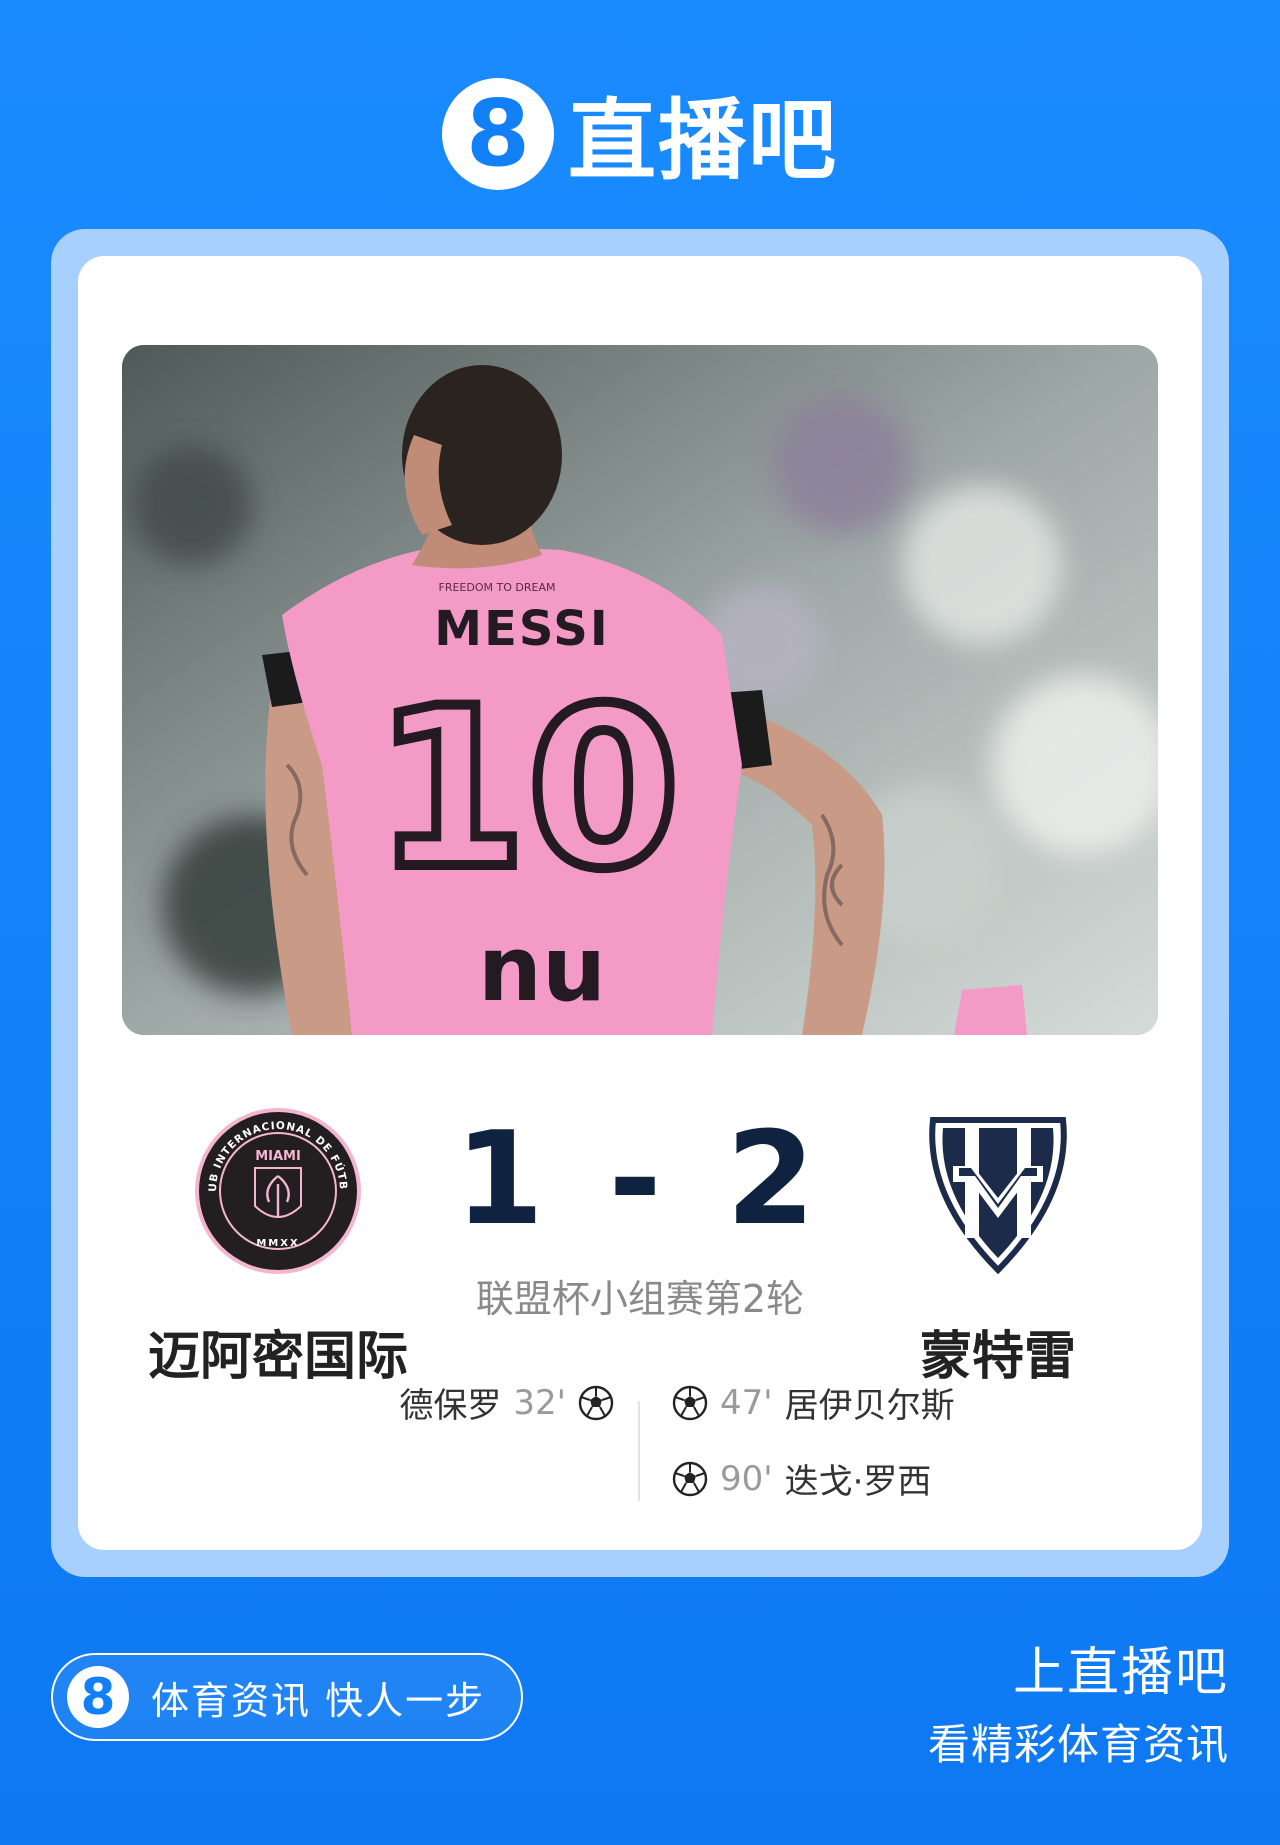  What do you see at coordinates (640, 1299) in the screenshot?
I see `match-round: 联盟杯小组赛第2轮` at bounding box center [640, 1299].